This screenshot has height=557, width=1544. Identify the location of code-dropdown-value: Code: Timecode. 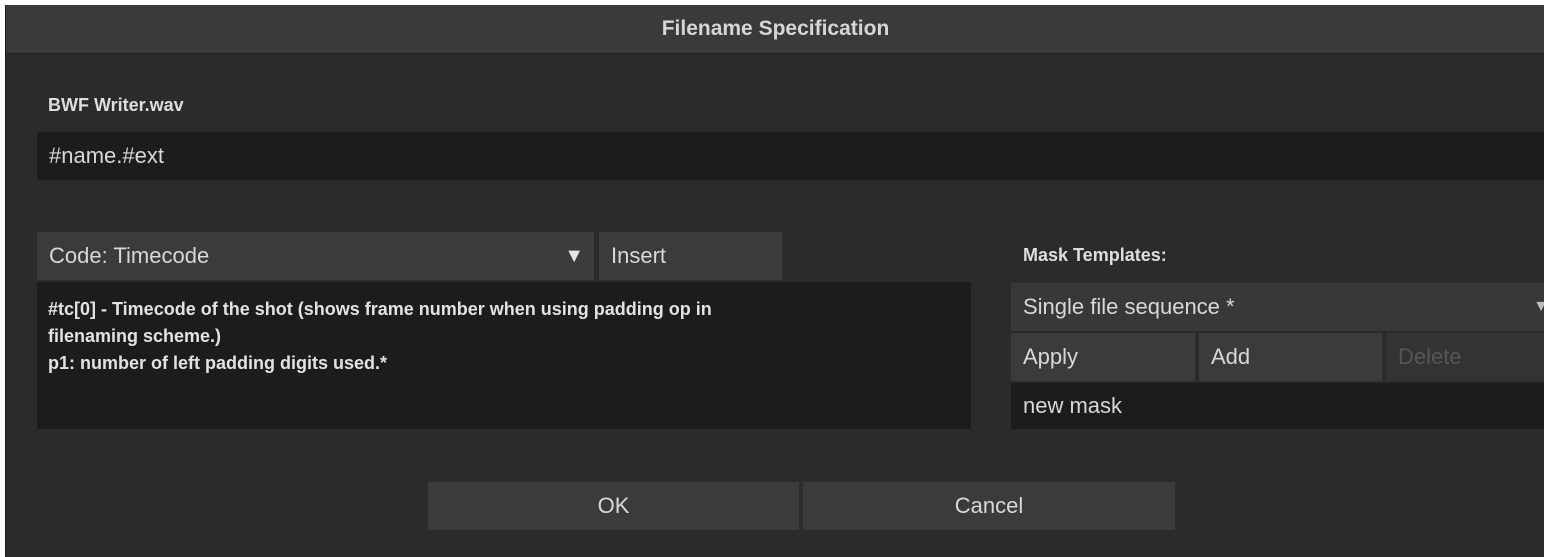
(129, 255).